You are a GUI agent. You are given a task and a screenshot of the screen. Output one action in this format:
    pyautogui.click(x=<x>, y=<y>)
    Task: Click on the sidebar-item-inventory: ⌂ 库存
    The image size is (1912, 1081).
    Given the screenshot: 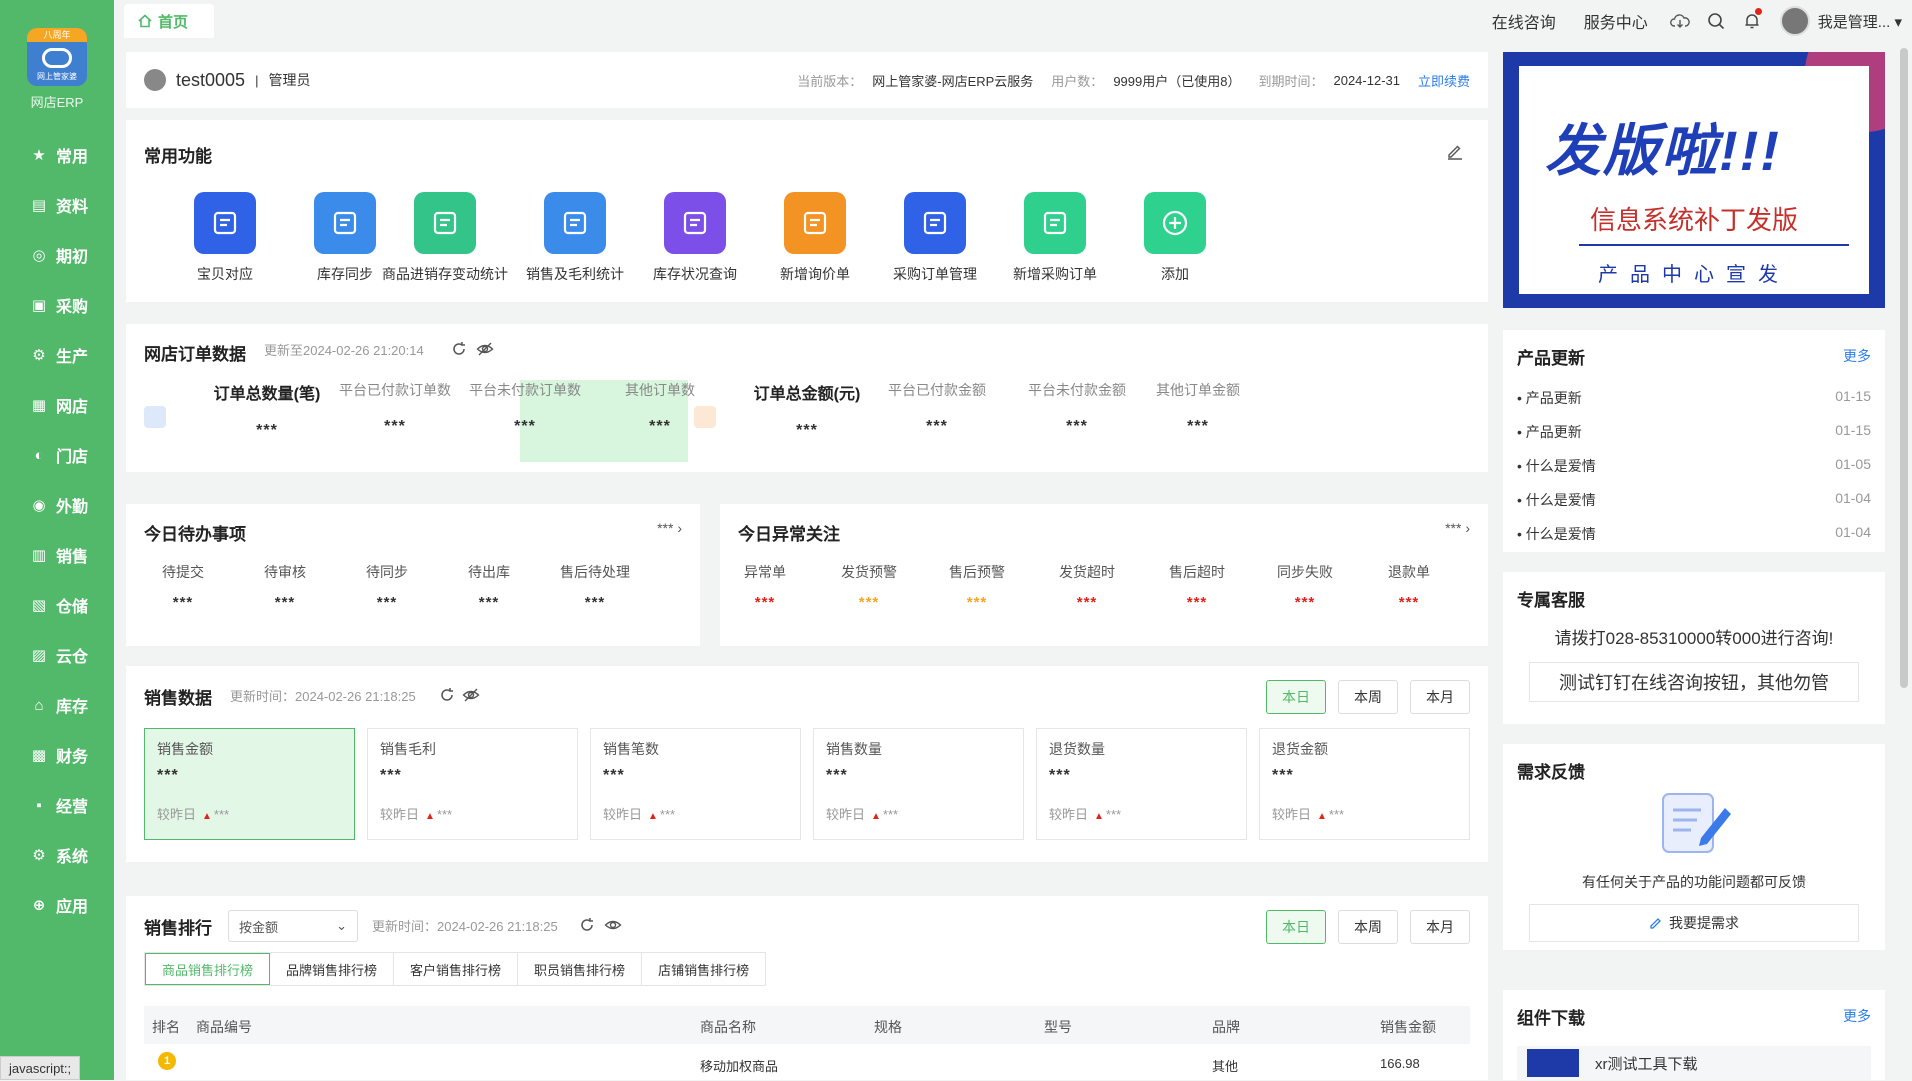 What is the action you would take?
    pyautogui.click(x=57, y=705)
    